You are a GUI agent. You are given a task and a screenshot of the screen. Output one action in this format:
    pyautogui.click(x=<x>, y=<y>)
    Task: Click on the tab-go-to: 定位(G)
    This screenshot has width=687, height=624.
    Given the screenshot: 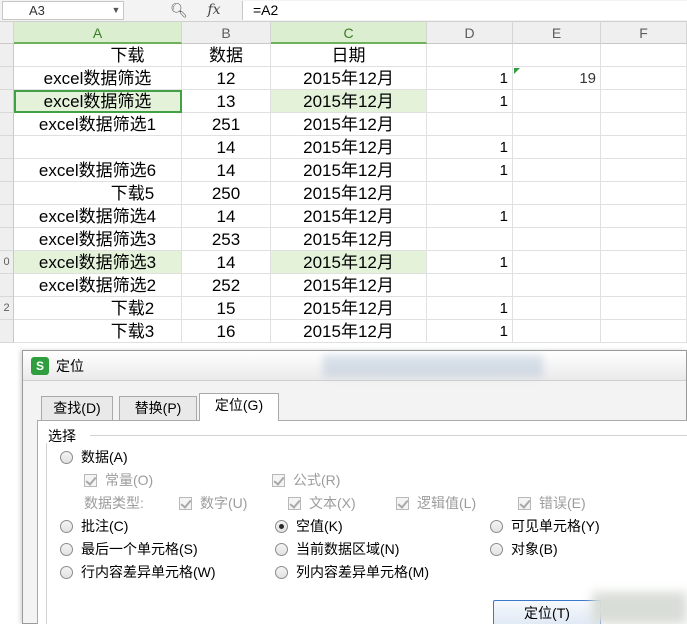 What is the action you would take?
    pyautogui.click(x=239, y=407)
    